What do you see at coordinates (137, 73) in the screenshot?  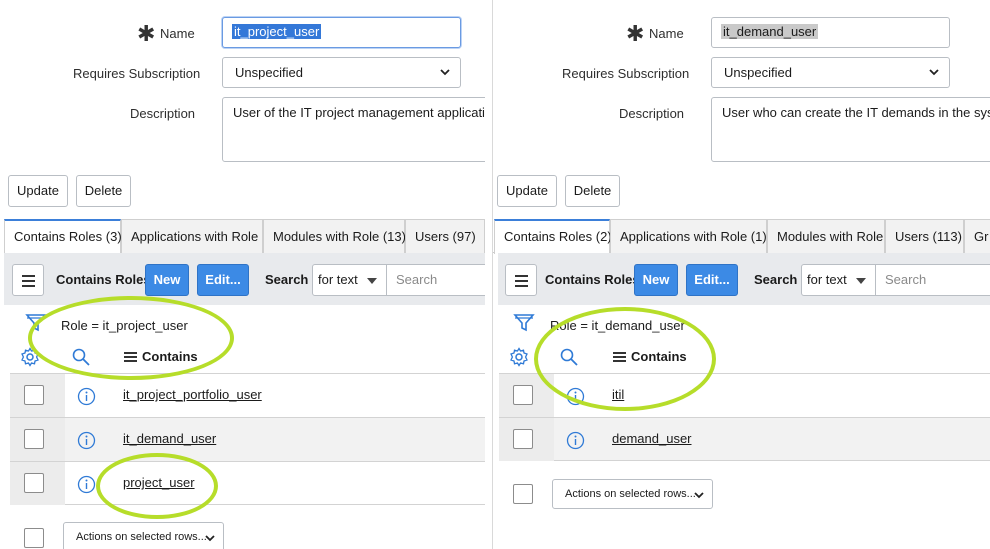 I see `subscription-label: Requires Subscription` at bounding box center [137, 73].